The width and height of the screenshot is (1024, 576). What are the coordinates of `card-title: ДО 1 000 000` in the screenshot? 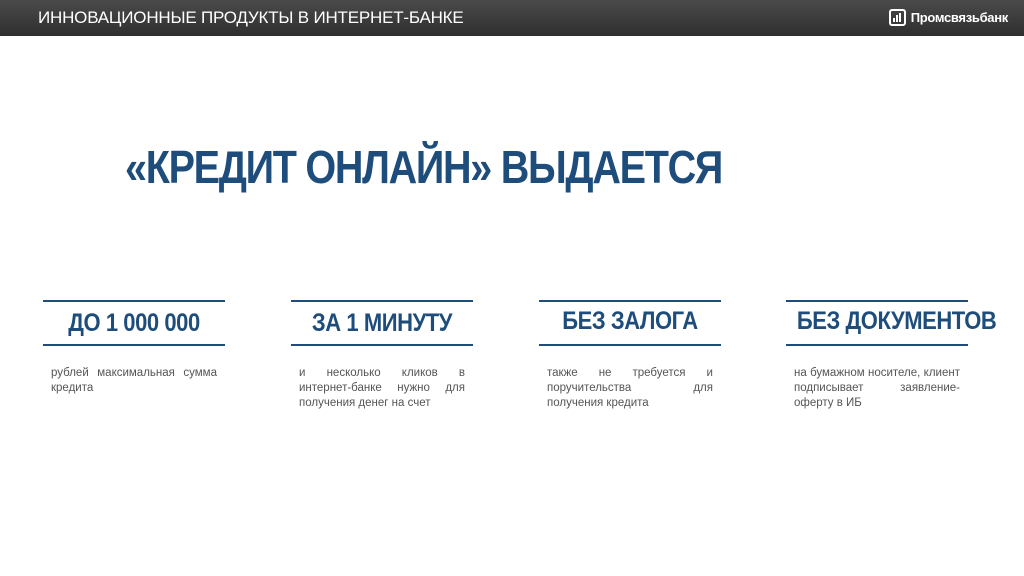 It's located at (134, 323).